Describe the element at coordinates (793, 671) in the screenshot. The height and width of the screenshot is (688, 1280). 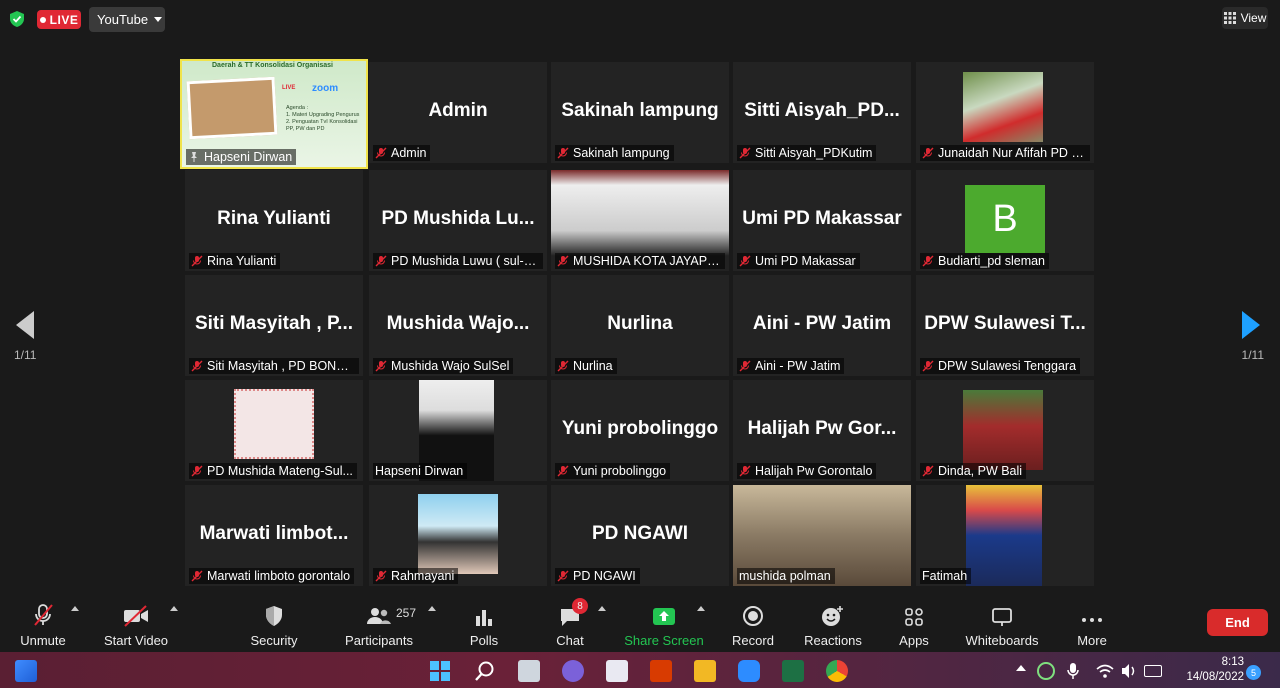
I see `excel-icon` at that location.